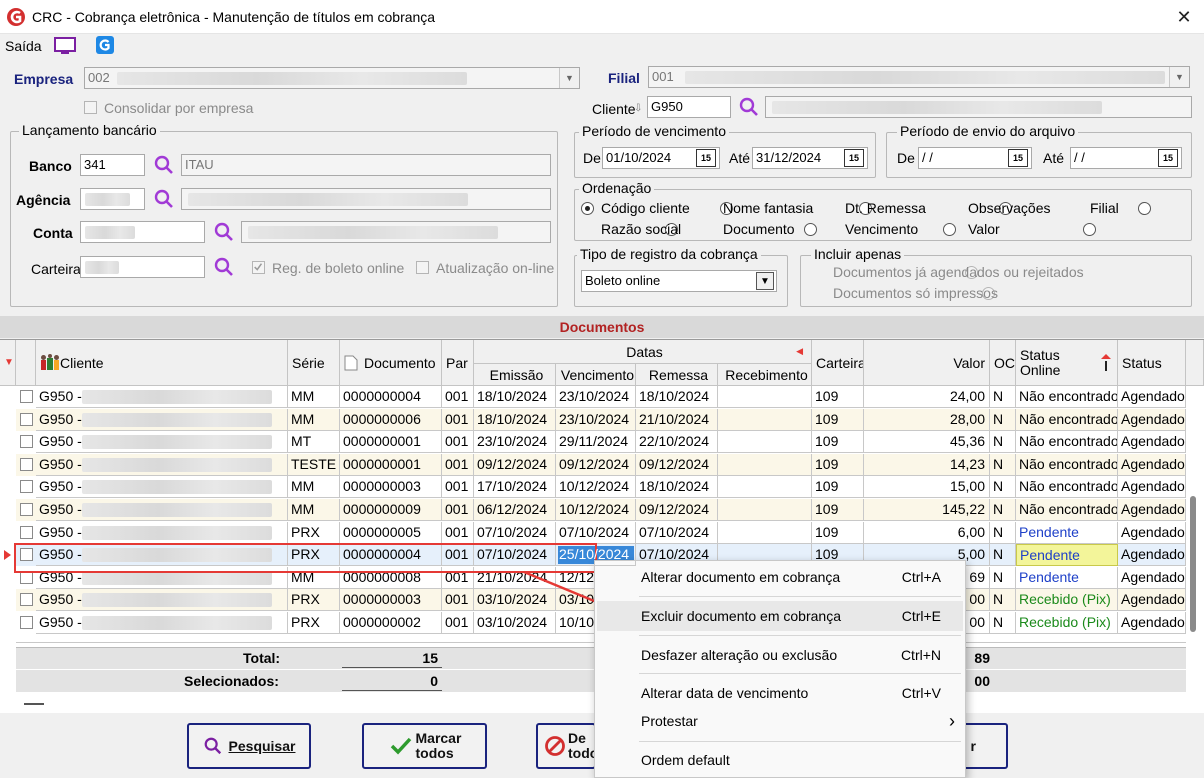  Describe the element at coordinates (838, 363) in the screenshot. I see `header-carteira: Carteira` at that location.